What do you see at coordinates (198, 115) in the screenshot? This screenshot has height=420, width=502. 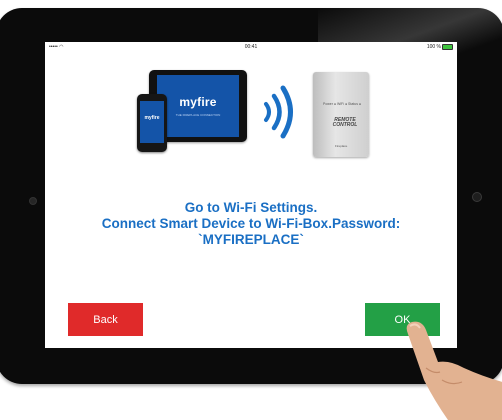 I see `tablet-tagline: THE FIREPLACE CONNECTION` at bounding box center [198, 115].